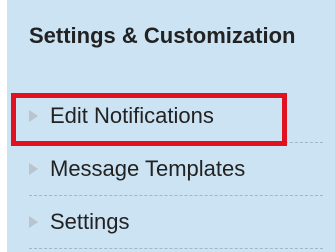 This screenshot has width=335, height=252. I want to click on divider, so click(176, 248).